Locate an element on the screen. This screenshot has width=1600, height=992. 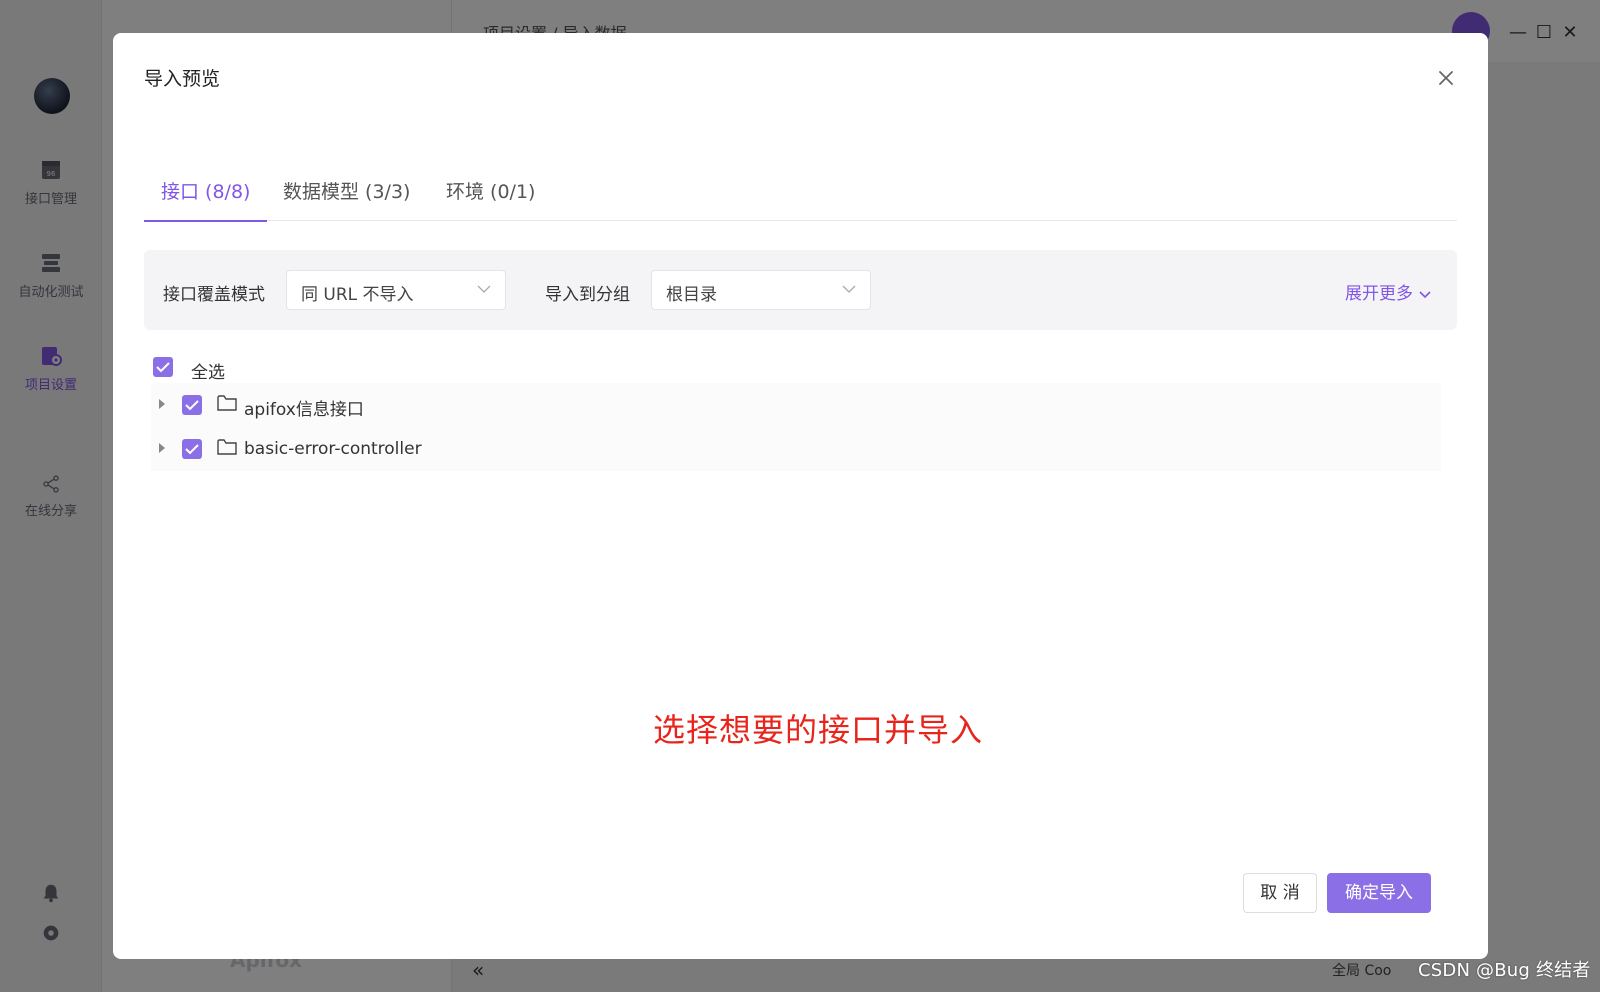
confirm-import-button: 确定导入 is located at coordinates (1379, 893).